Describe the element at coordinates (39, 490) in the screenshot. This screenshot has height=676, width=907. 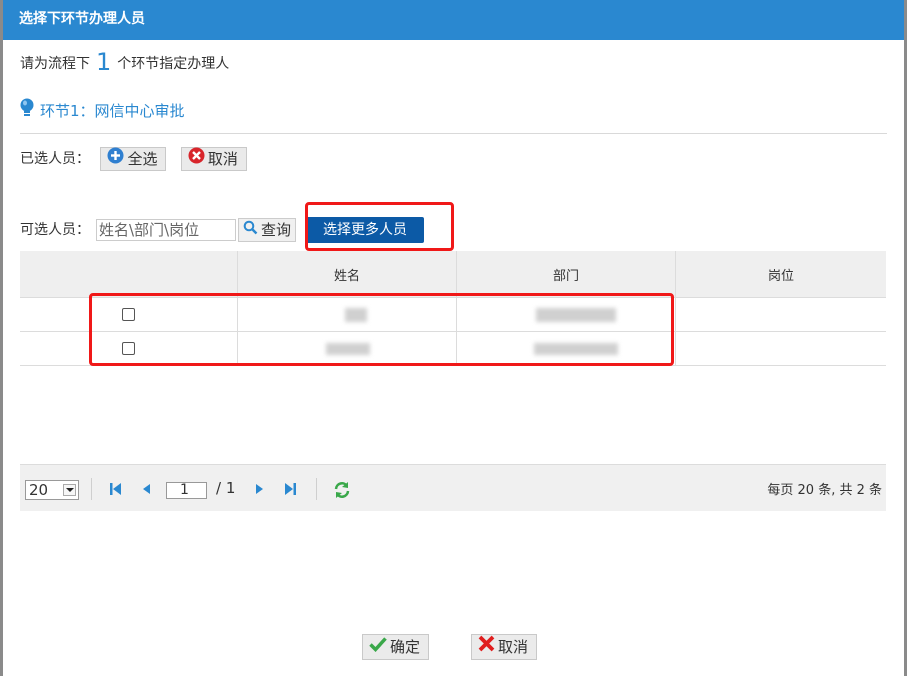
I see `page-size-value: 20` at that location.